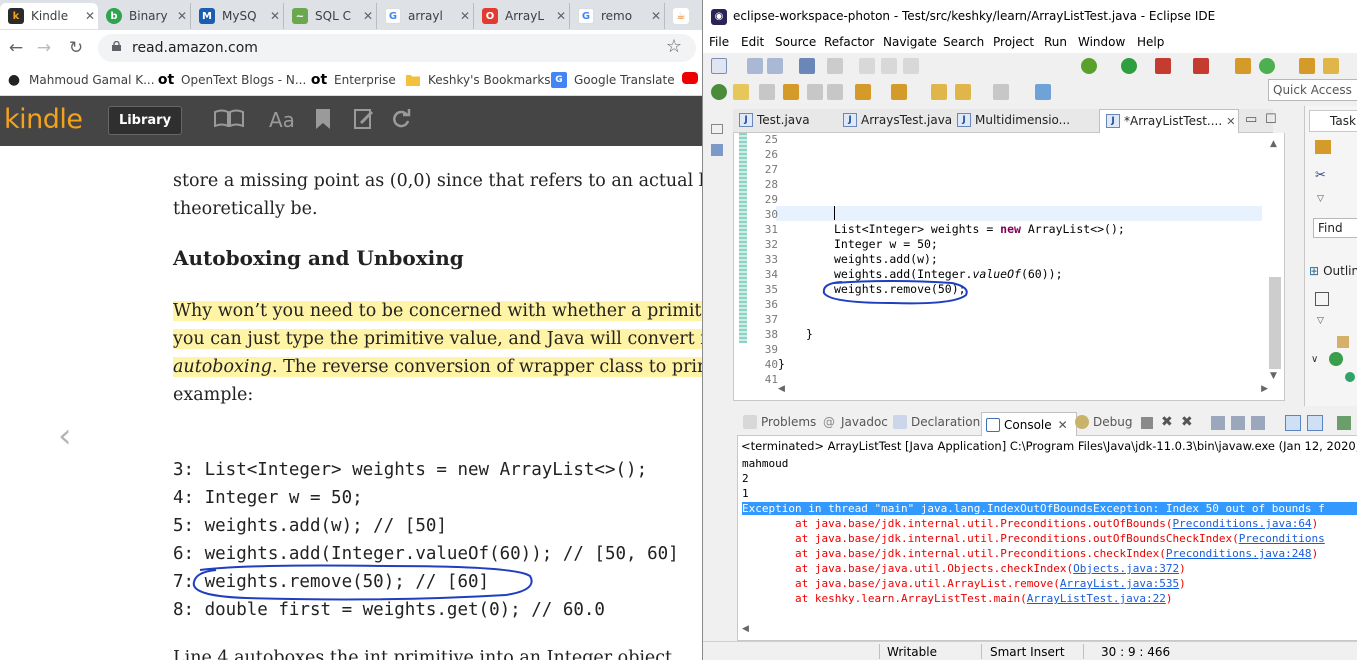 The width and height of the screenshot is (1357, 660). What do you see at coordinates (1243, 66) in the screenshot?
I see `new-java-package-icon` at bounding box center [1243, 66].